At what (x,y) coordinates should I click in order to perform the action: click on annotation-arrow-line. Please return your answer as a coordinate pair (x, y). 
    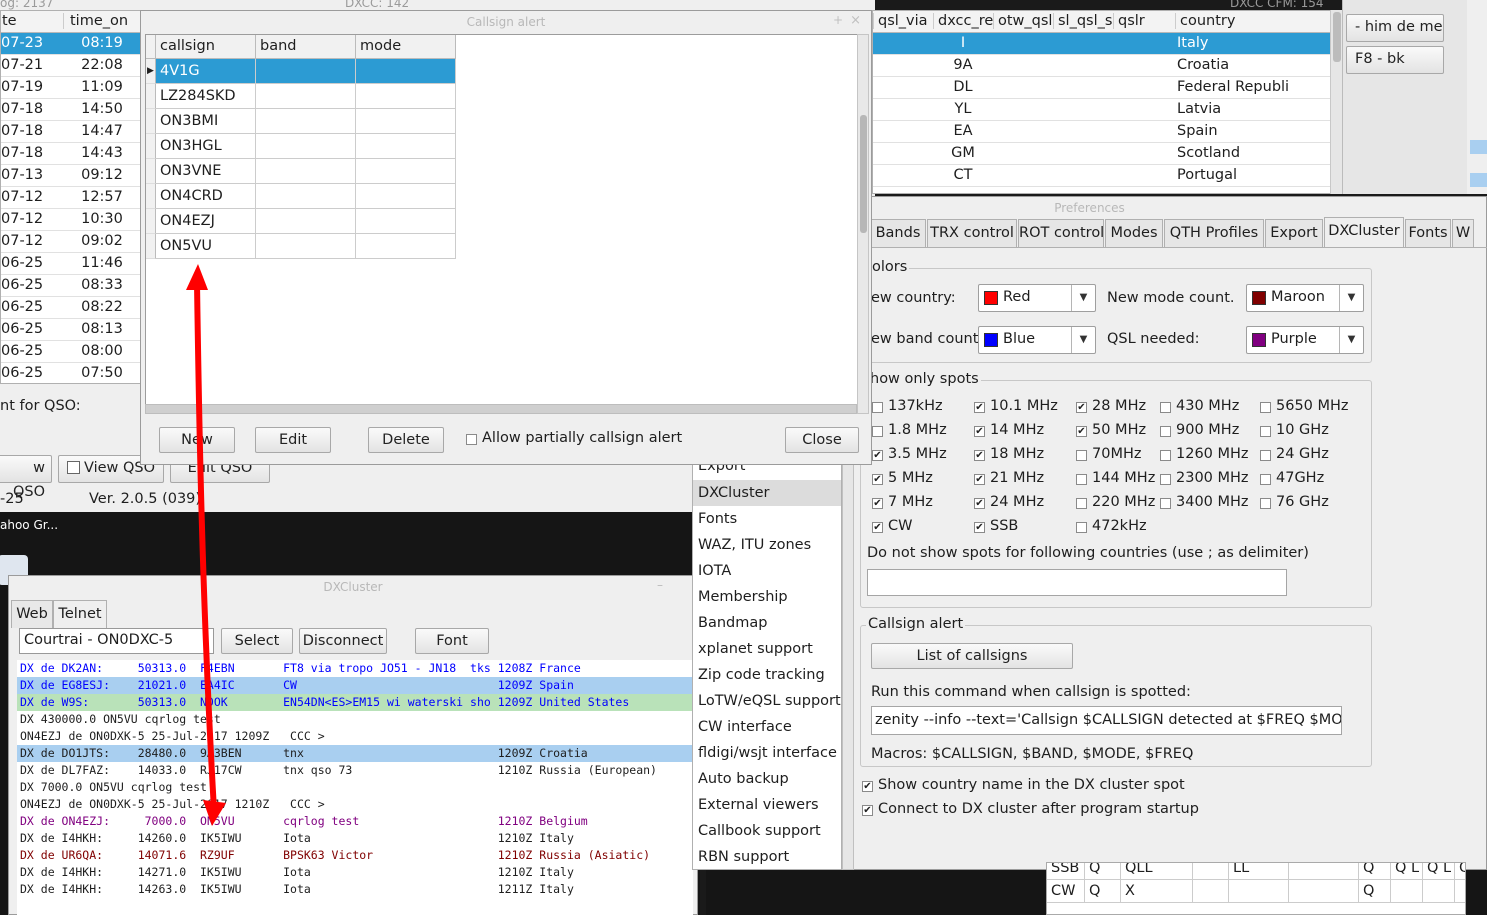
    Looking at the image, I should click on (205, 546).